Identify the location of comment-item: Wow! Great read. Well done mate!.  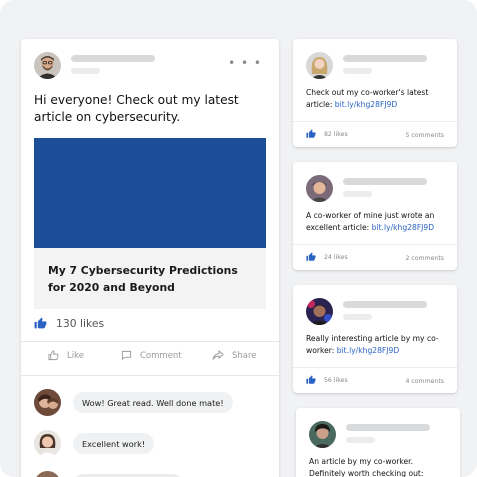
(133, 402).